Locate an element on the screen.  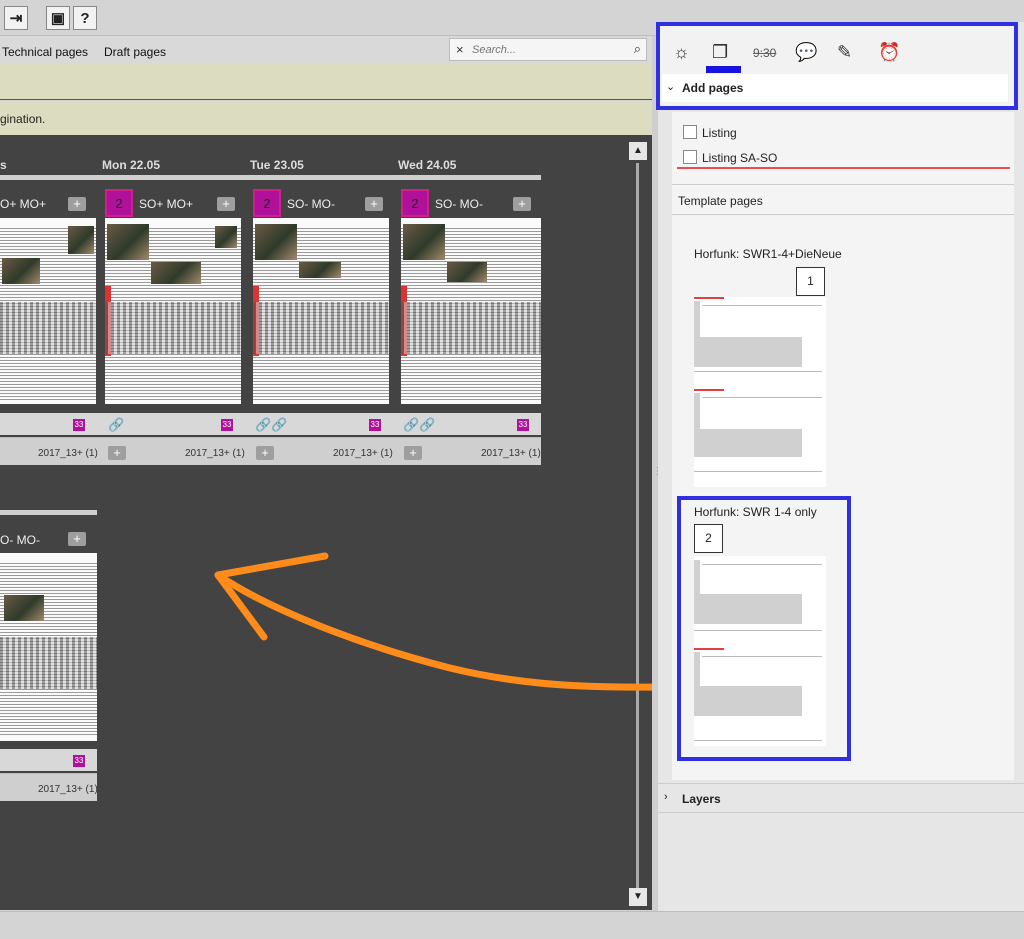
template-thumbnail is located at coordinates (760, 392).